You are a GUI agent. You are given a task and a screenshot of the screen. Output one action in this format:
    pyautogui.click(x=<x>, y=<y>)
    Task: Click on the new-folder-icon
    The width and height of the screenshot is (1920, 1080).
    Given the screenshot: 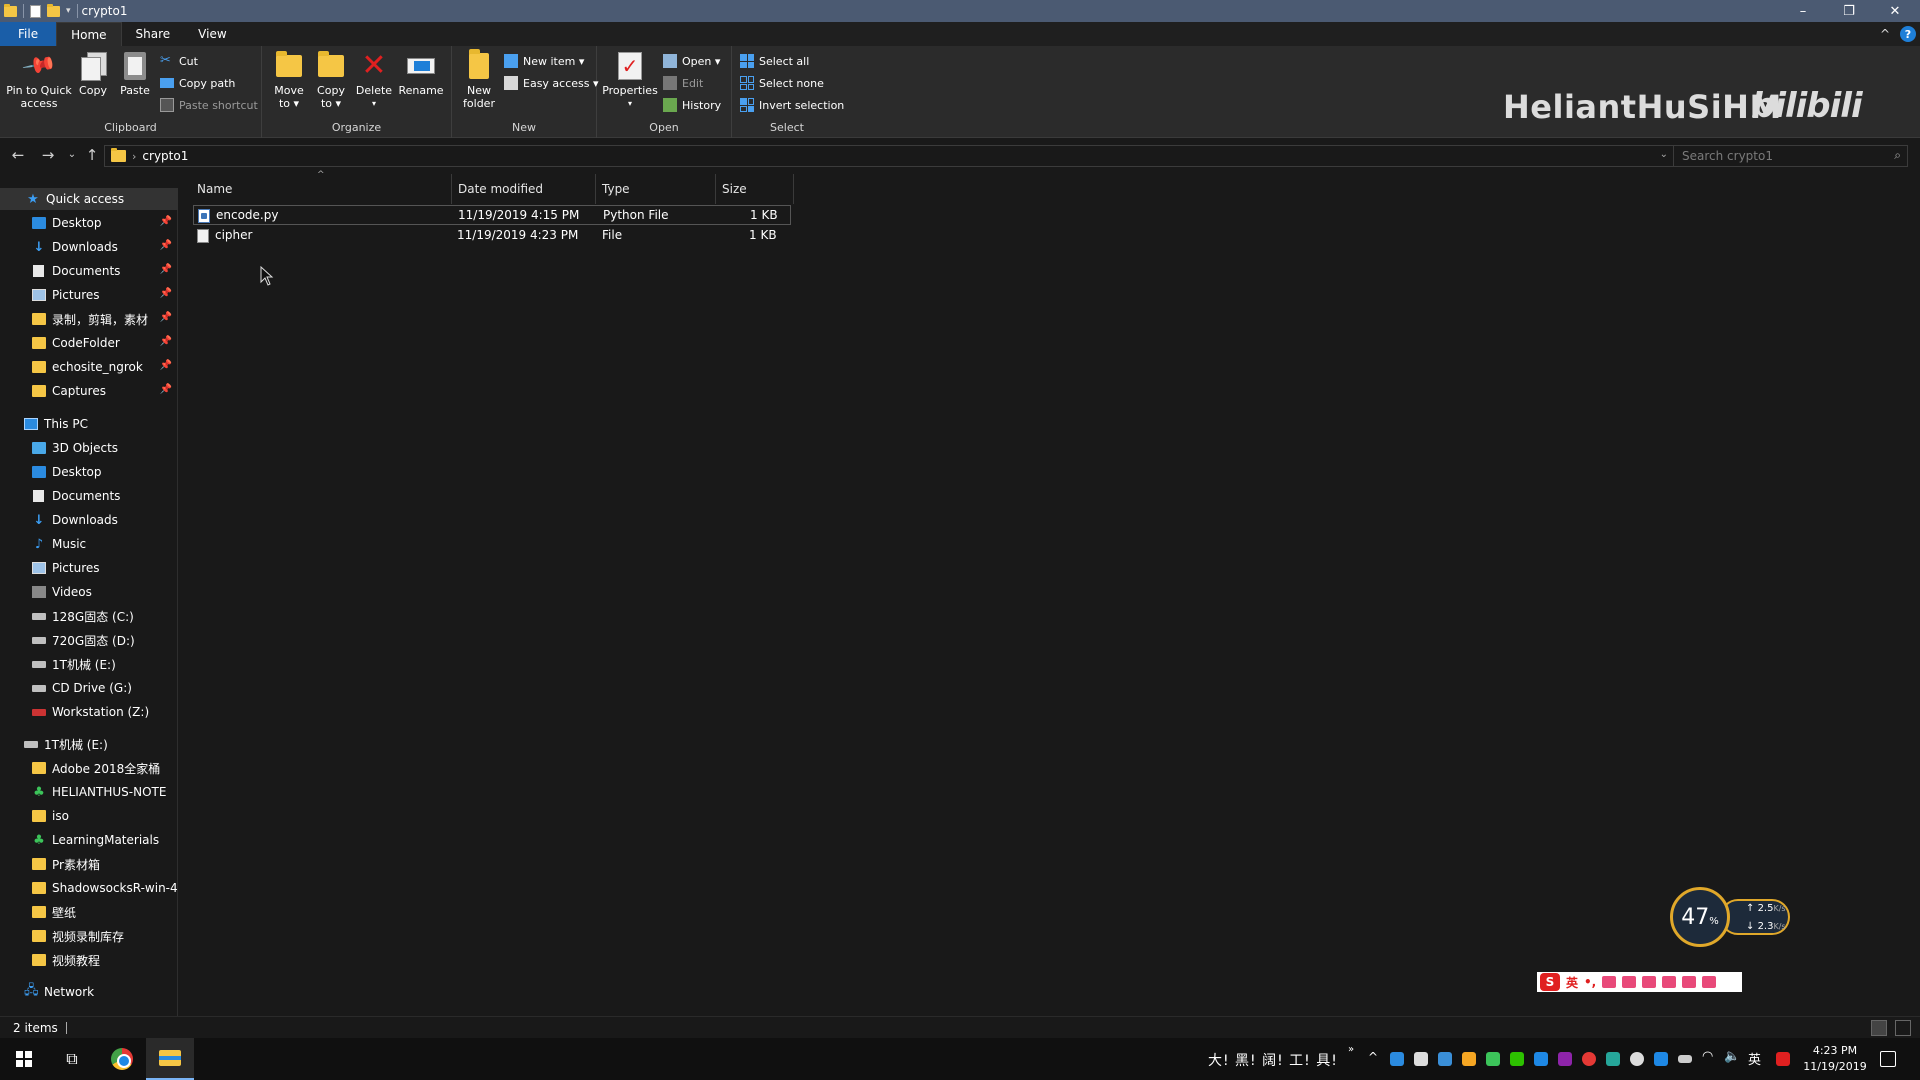 What is the action you would take?
    pyautogui.click(x=53, y=10)
    